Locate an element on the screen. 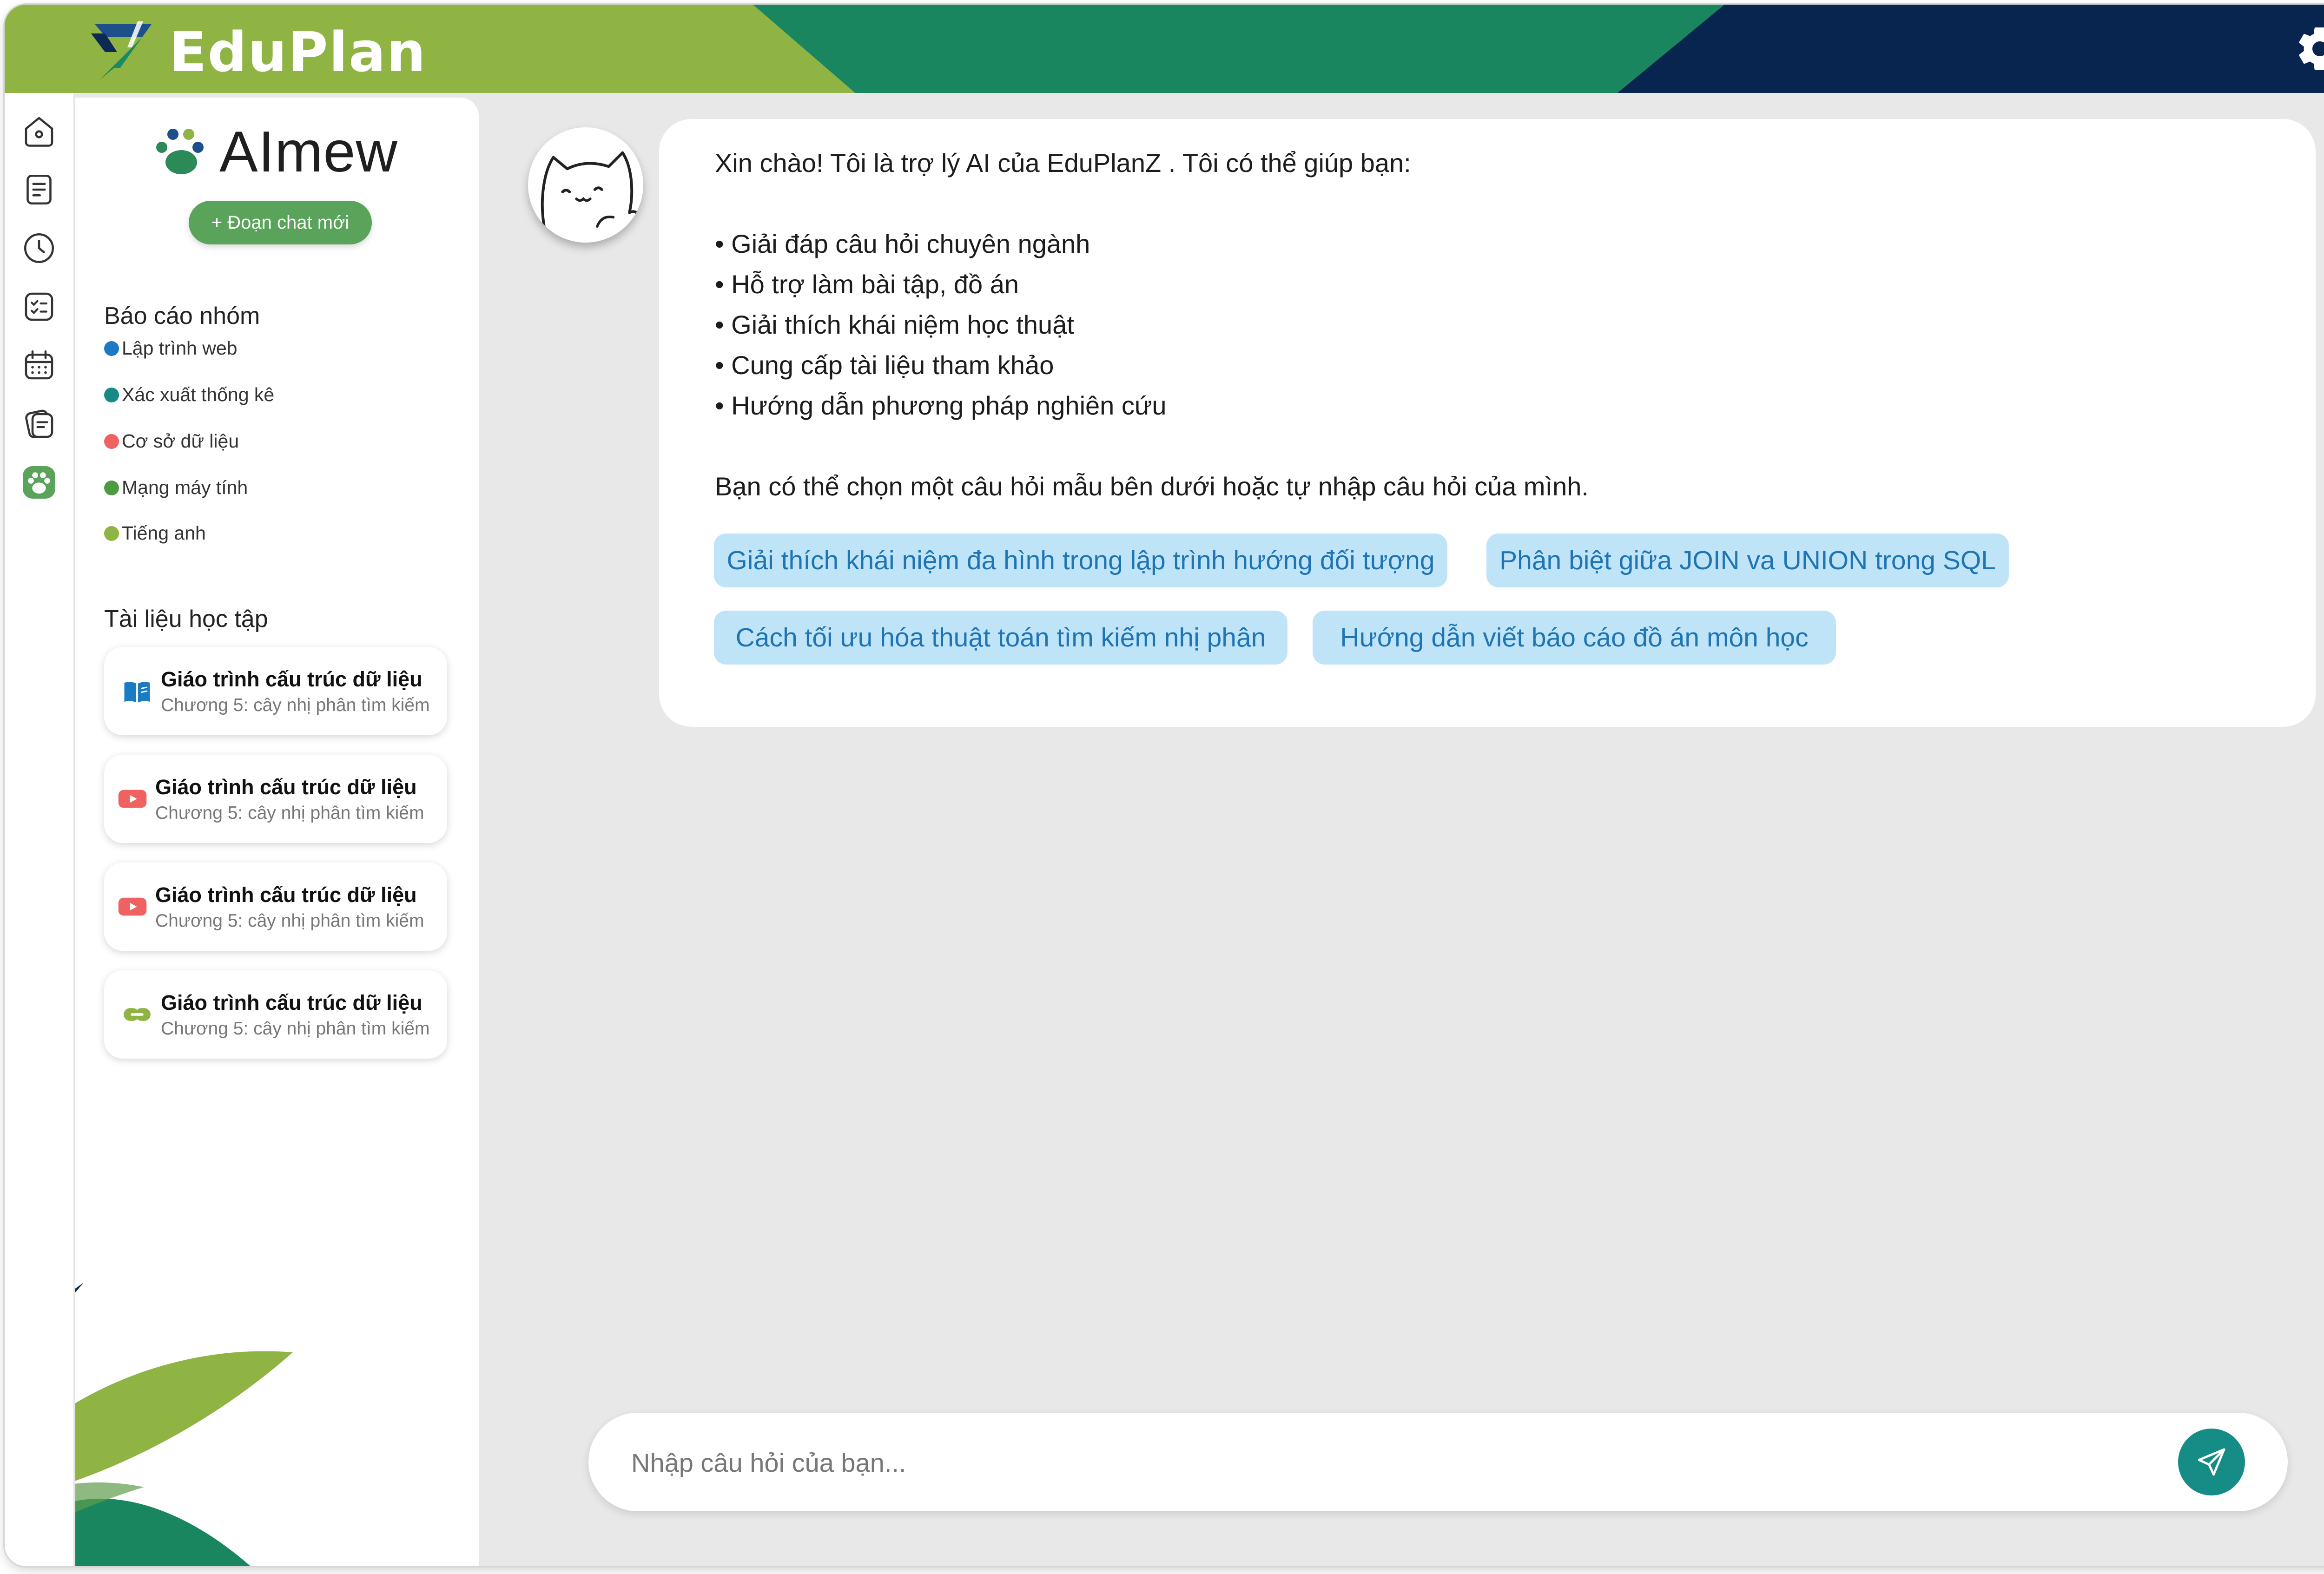  suggestion-chip: Hướng dẫn viết báo cáo đồ án môn học is located at coordinates (1574, 638).